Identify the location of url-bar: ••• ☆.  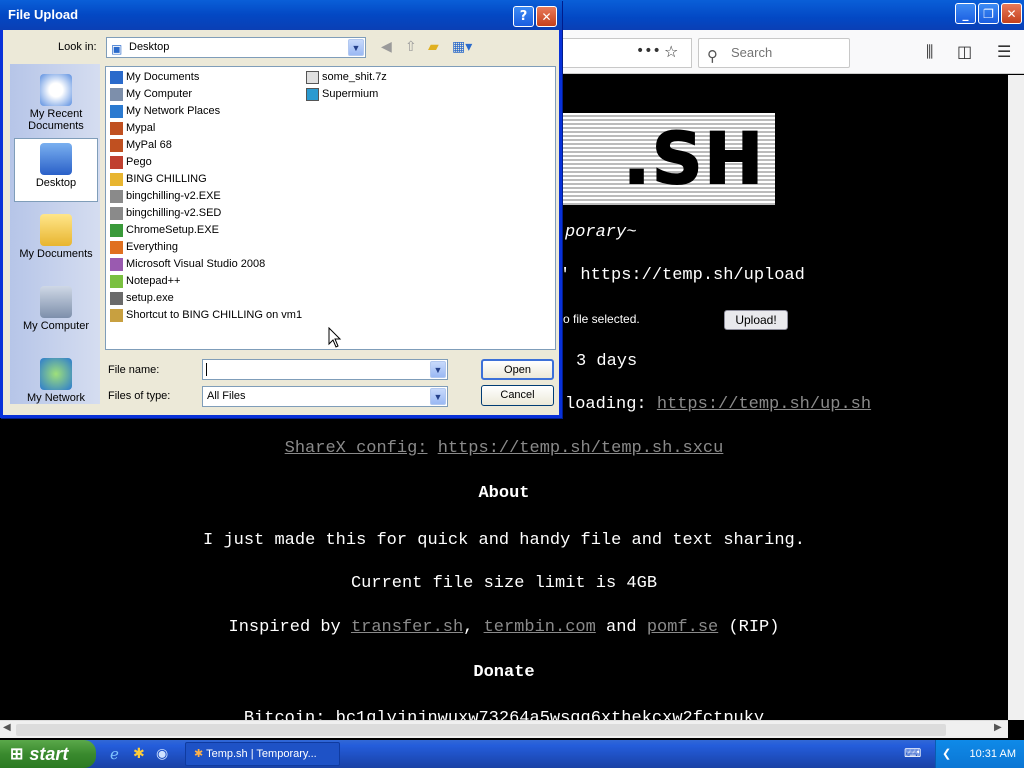
(626, 53).